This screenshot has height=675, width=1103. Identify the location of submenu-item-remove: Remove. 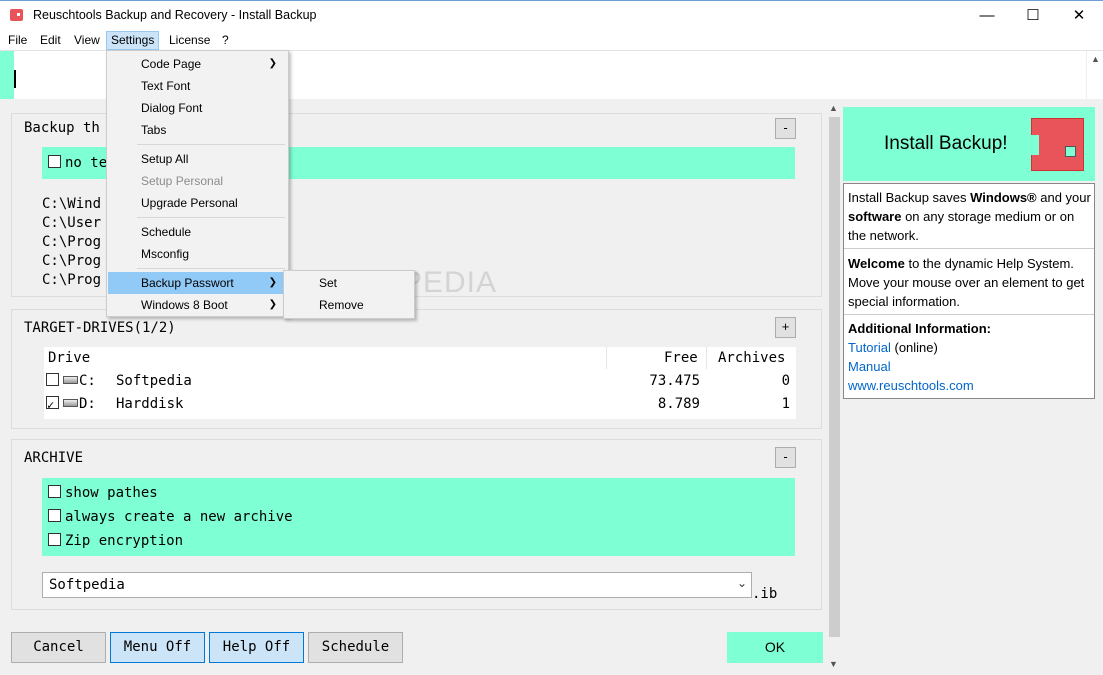
(349, 305).